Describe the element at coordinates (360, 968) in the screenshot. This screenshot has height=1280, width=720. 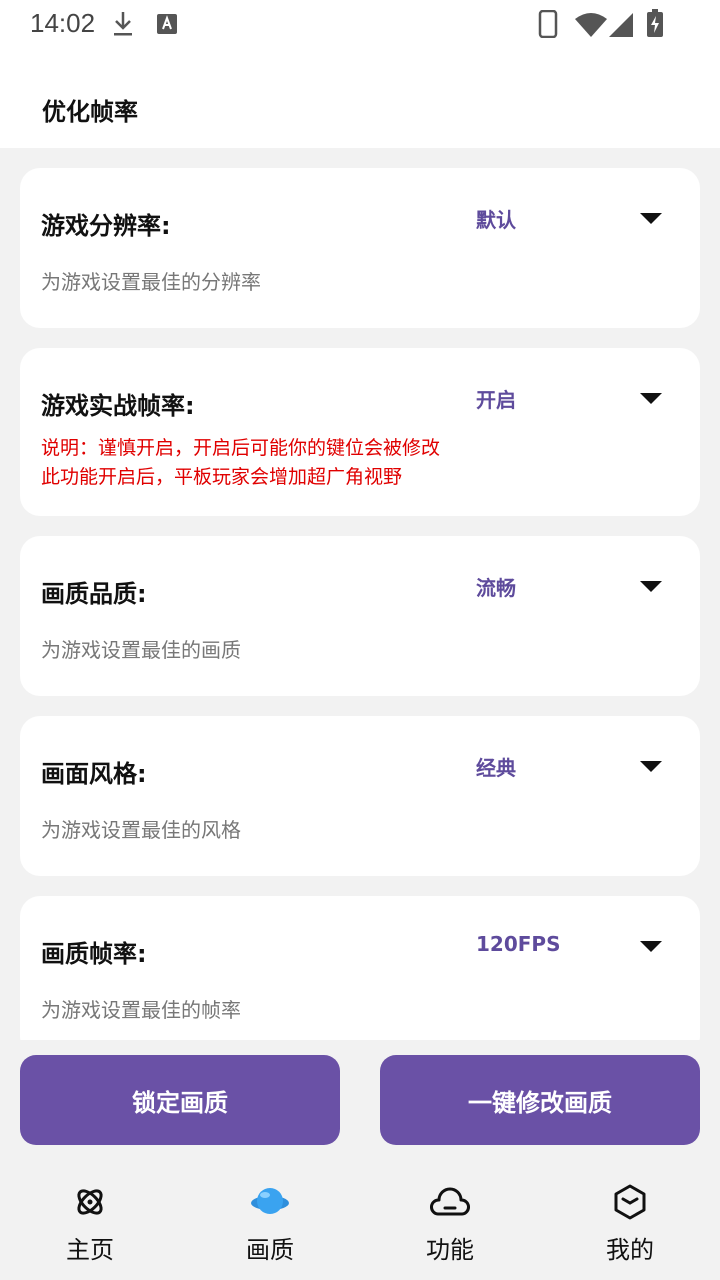
I see `fps-card: 画质帧率: 120FPS 为游戏设置最佳的帧率` at that location.